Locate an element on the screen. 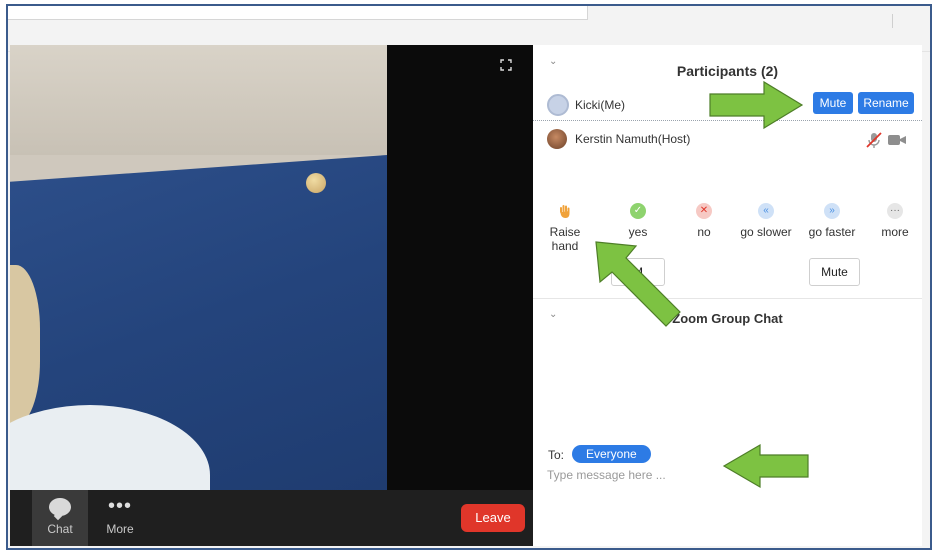  chat-to-label: To: is located at coordinates (556, 455).